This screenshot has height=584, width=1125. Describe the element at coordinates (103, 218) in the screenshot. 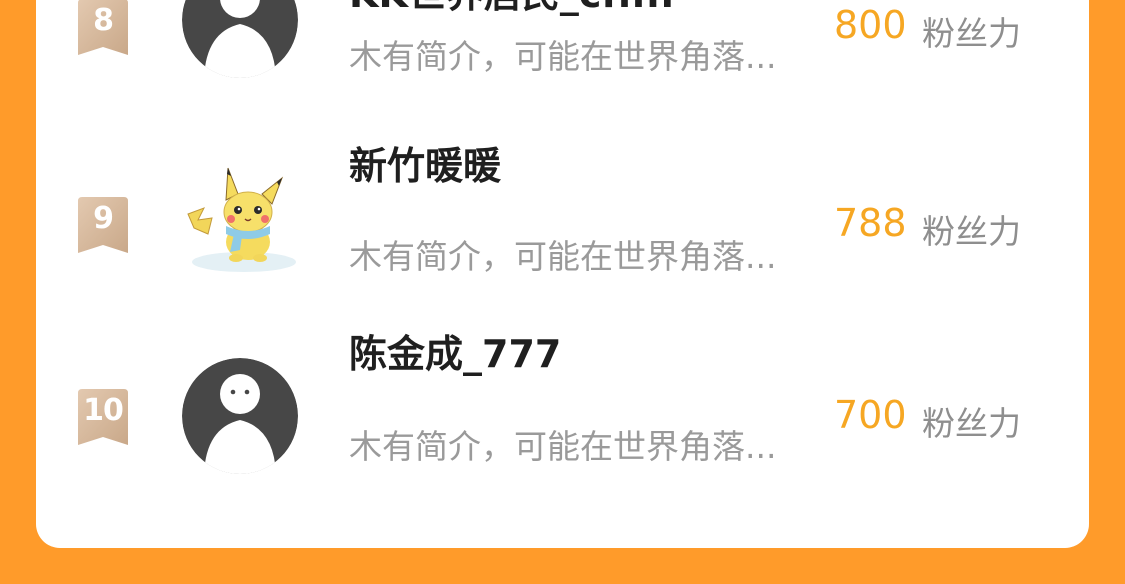

I see `rank-number: 9` at that location.